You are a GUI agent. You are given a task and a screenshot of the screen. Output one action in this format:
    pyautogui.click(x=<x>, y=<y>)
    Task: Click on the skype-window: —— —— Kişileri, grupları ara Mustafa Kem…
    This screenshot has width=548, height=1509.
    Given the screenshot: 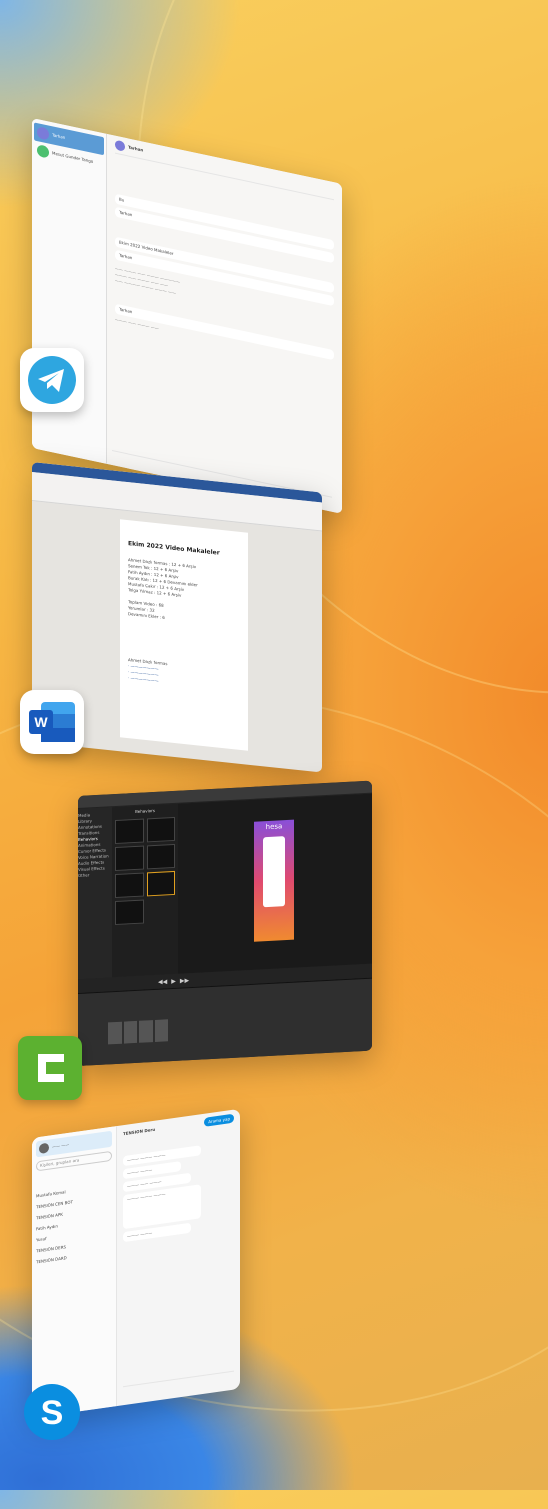 What is the action you would take?
    pyautogui.click(x=136, y=1263)
    